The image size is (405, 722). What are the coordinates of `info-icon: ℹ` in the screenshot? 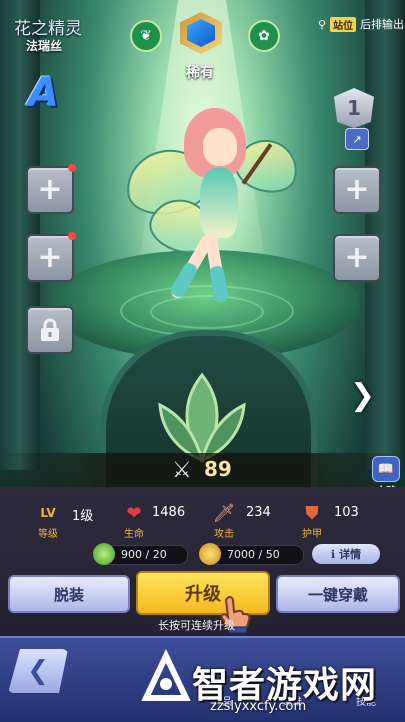 It's located at (333, 554).